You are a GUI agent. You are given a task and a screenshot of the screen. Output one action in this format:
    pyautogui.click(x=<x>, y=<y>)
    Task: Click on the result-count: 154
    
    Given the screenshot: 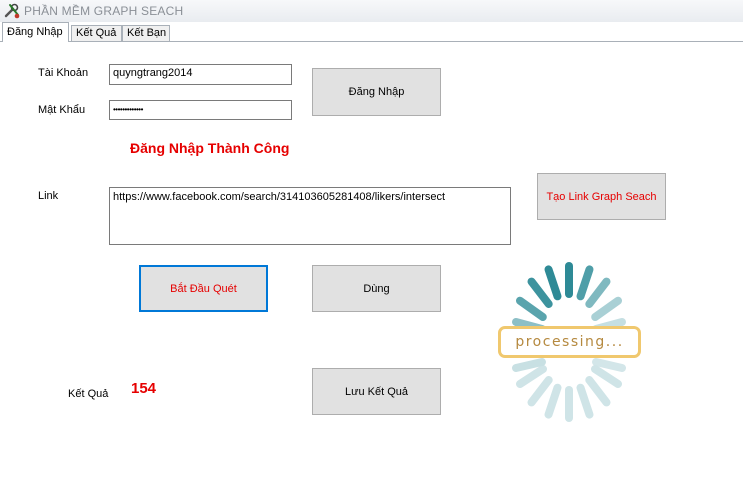 What is the action you would take?
    pyautogui.click(x=144, y=388)
    